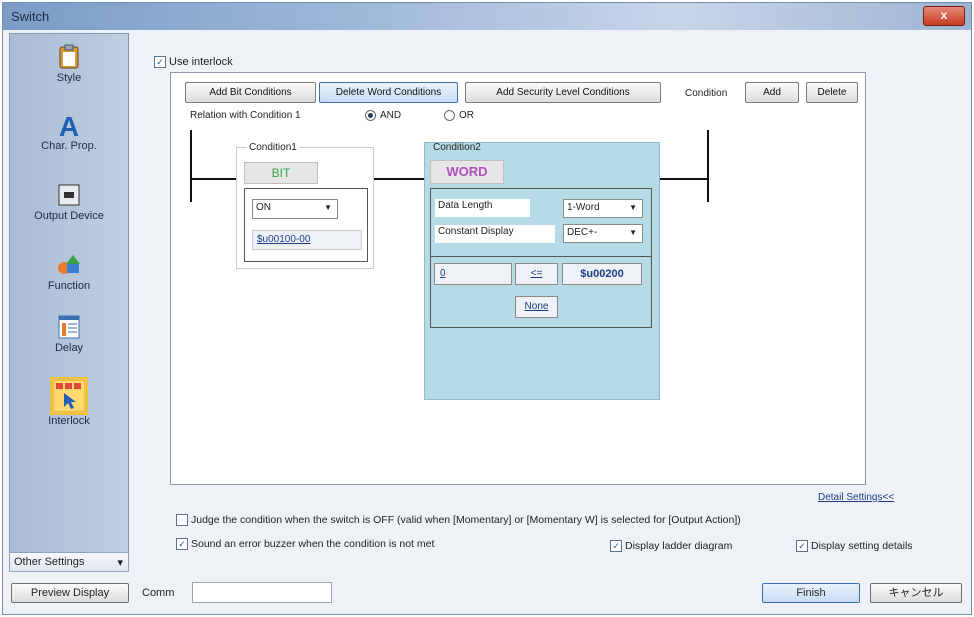 Image resolution: width=974 pixels, height=617 pixels. I want to click on output-device-icon, so click(69, 195).